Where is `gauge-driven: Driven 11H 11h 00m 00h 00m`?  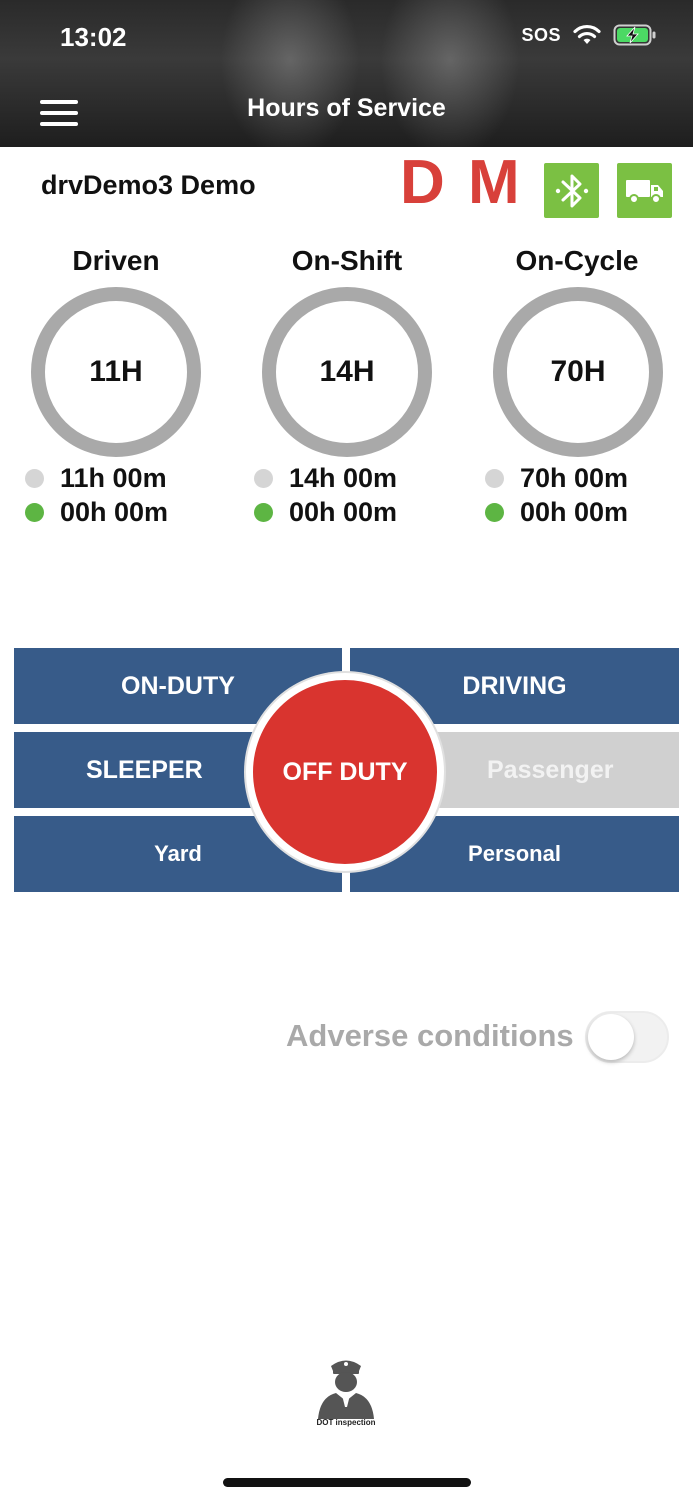 gauge-driven: Driven 11H 11h 00m 00h 00m is located at coordinates (116, 386).